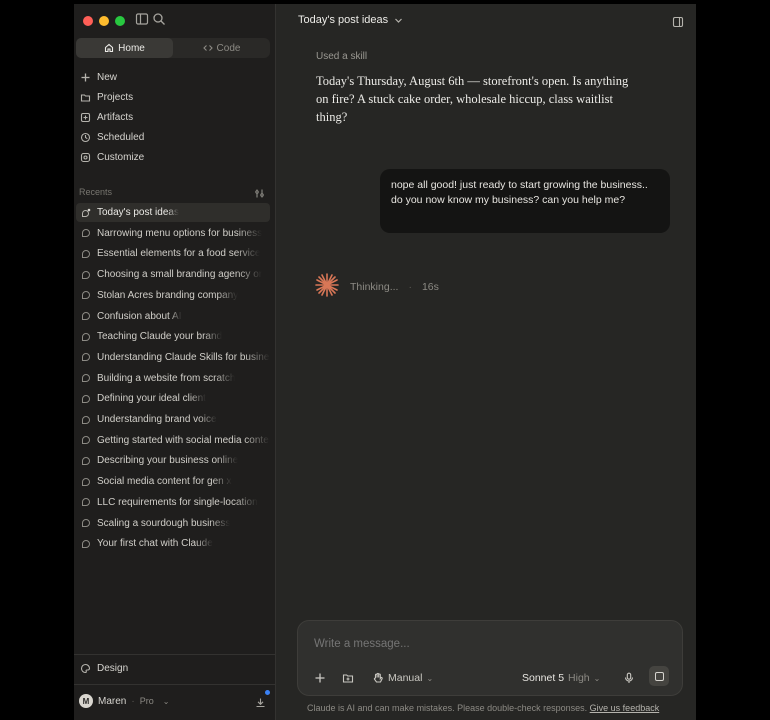 This screenshot has height=720, width=770. I want to click on recent-chat-item: Your first chat with Claude, so click(173, 543).